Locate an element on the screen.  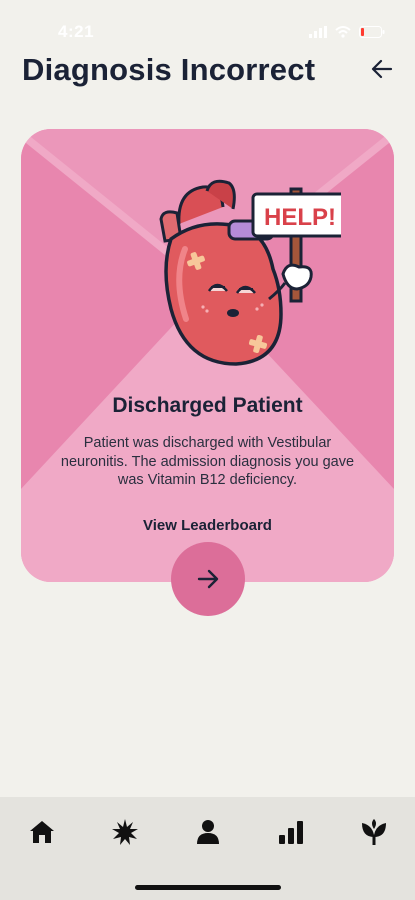
person-icon is located at coordinates (208, 832).